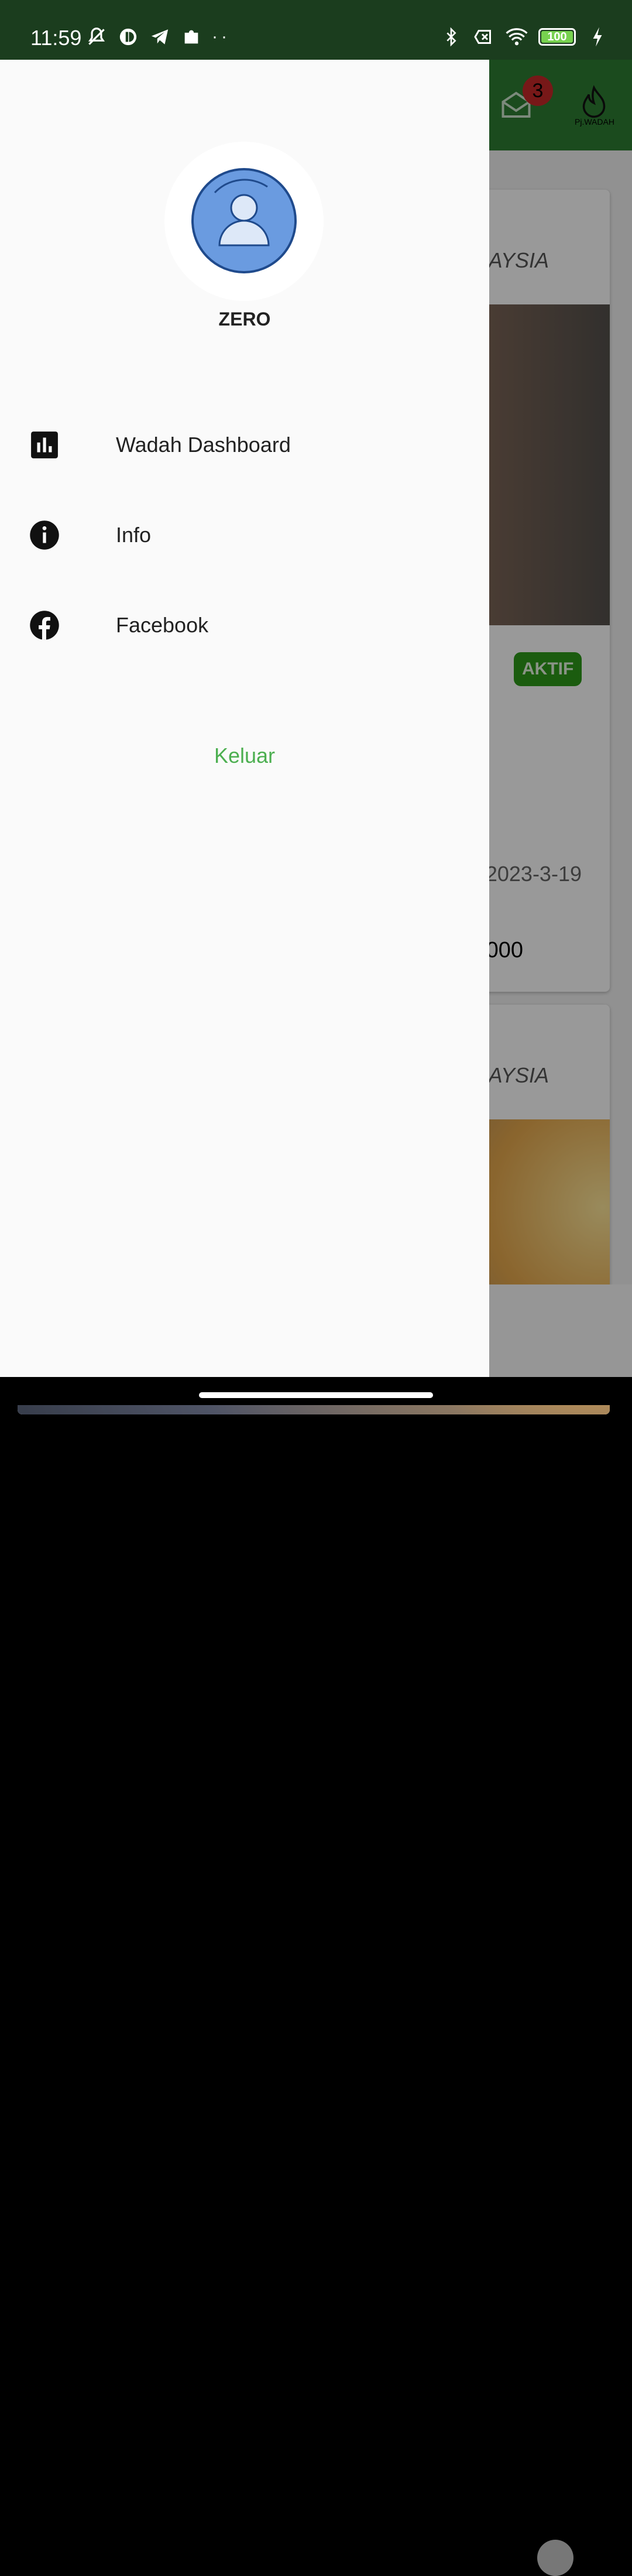 The width and height of the screenshot is (632, 2576). Describe the element at coordinates (221, 36) in the screenshot. I see `more-notifications-dots: ··` at that location.